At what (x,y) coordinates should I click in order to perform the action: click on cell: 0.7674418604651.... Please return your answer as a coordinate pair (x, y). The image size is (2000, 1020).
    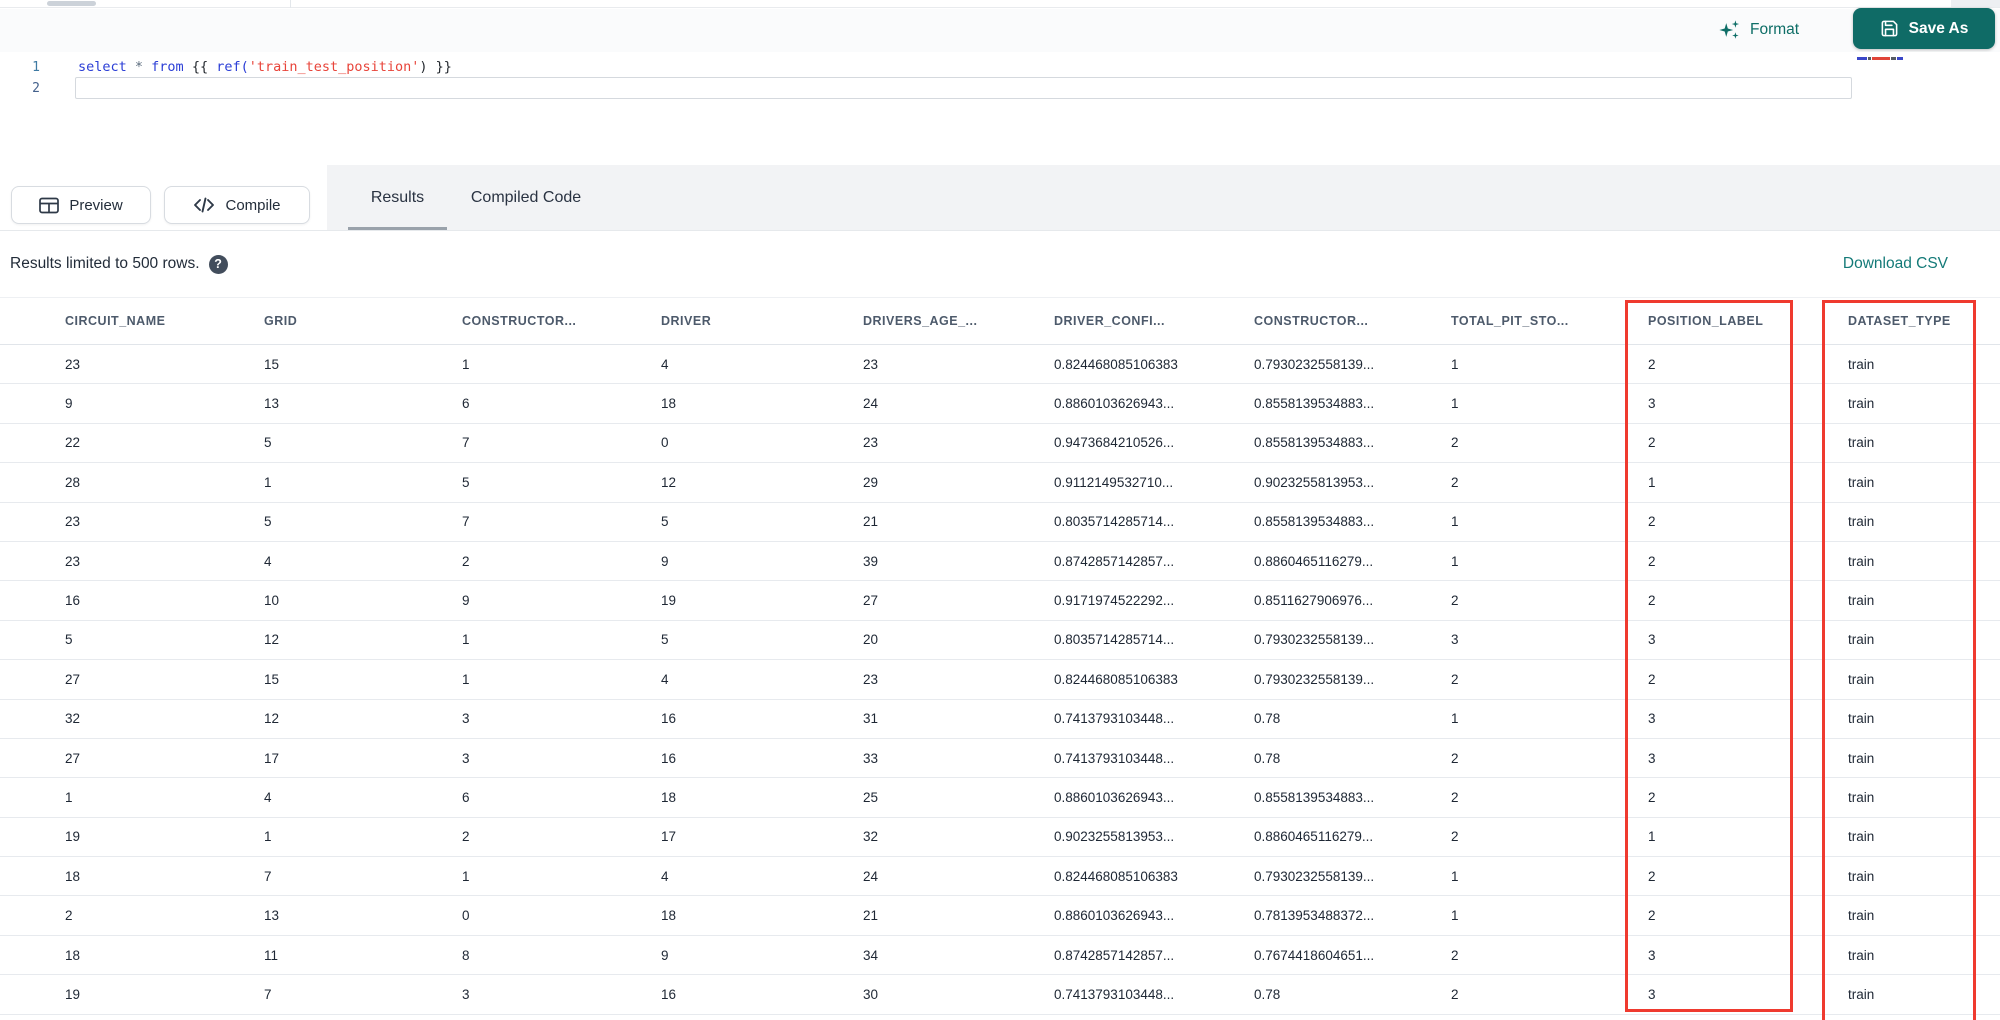
    Looking at the image, I should click on (1314, 955).